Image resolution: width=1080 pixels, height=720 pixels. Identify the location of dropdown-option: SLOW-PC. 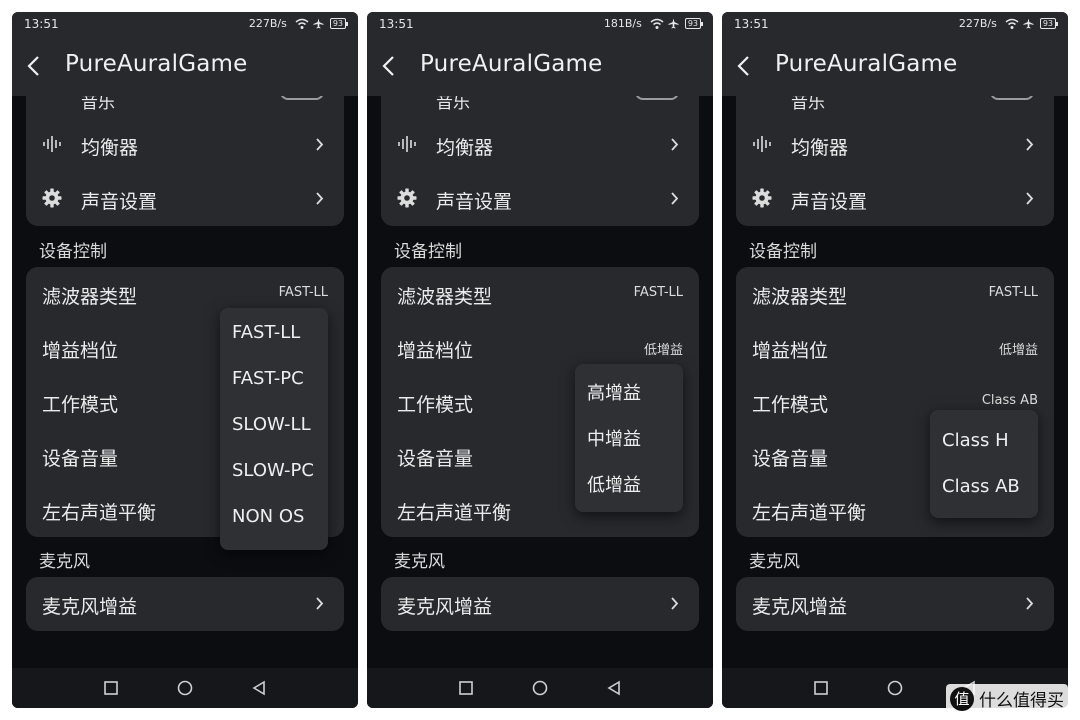
(273, 470).